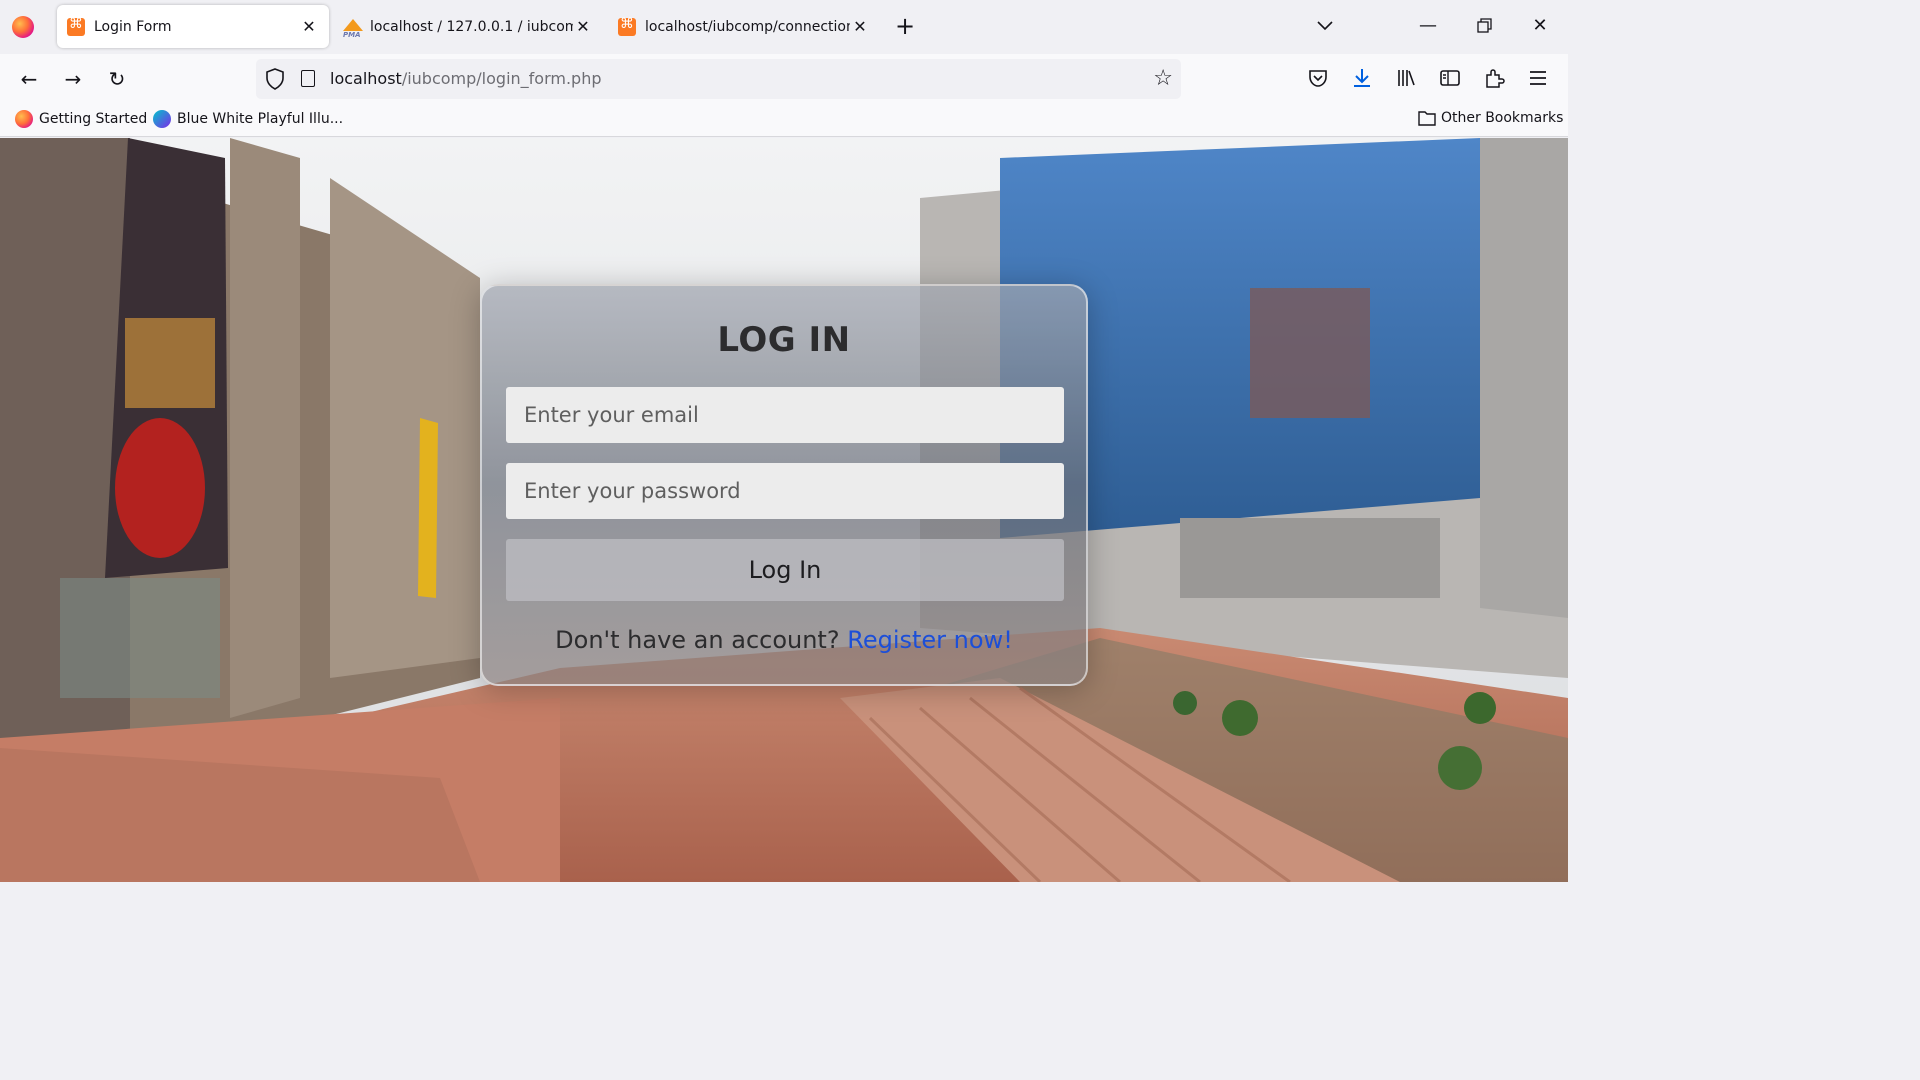 The height and width of the screenshot is (1080, 1920). I want to click on login-title: LOG IN, so click(784, 340).